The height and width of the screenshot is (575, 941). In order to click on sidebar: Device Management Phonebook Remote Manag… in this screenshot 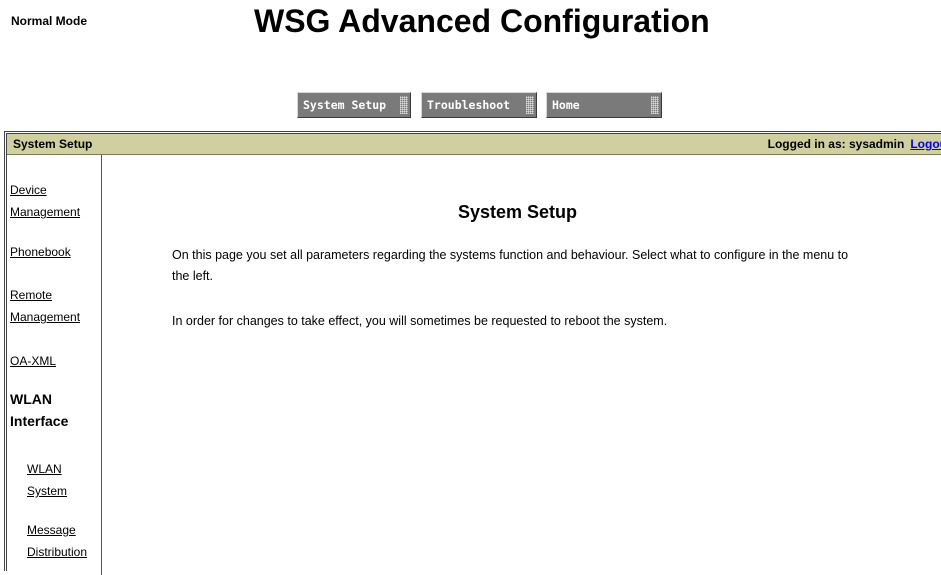, I will do `click(54, 365)`.